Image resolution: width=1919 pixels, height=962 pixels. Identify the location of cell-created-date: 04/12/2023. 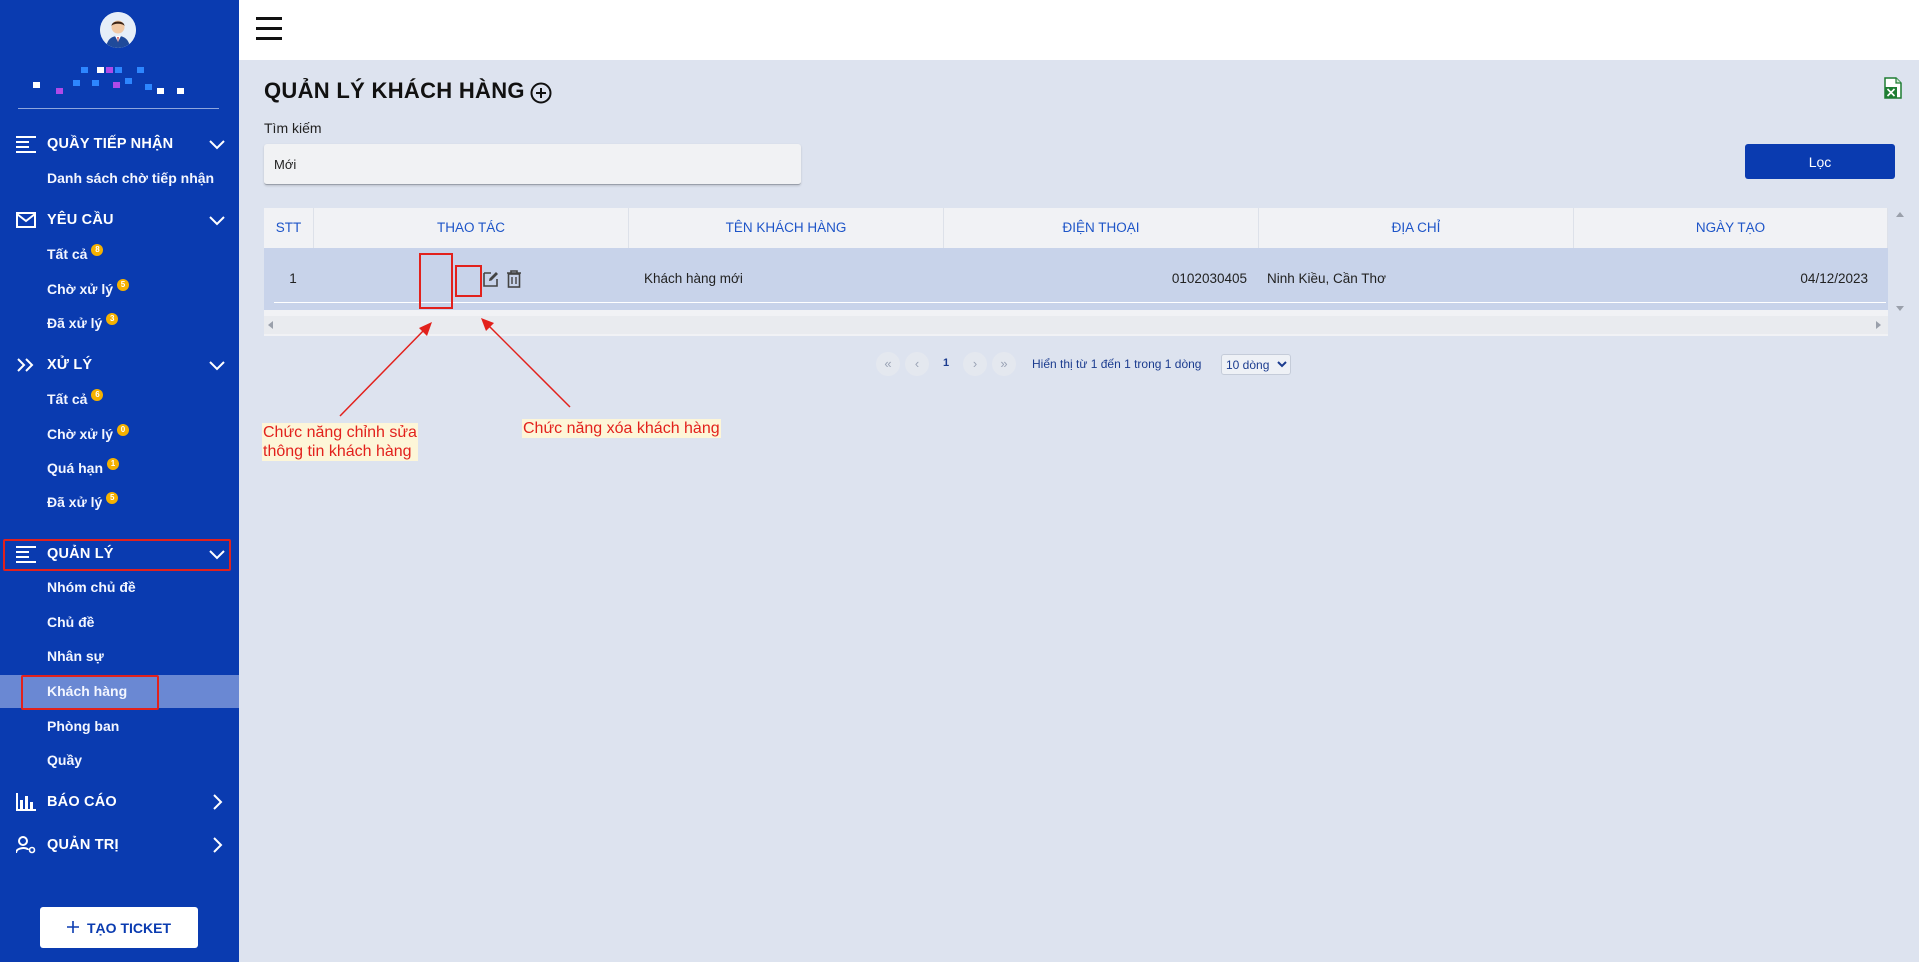
(1834, 278).